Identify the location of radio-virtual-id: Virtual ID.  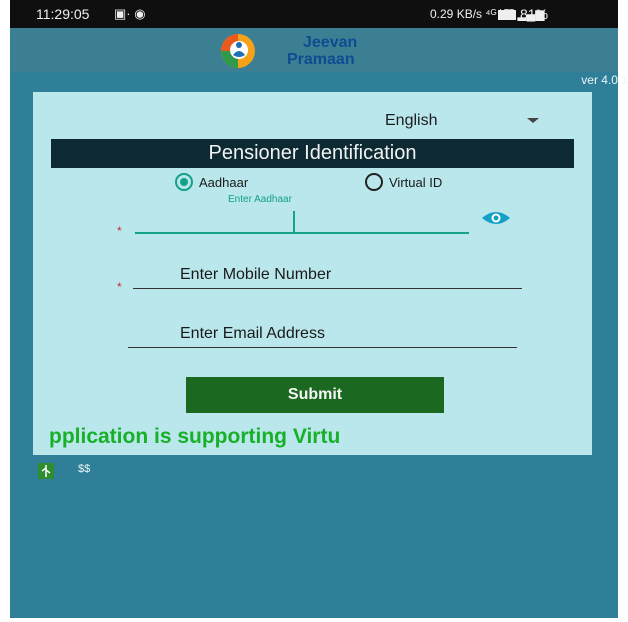
(403, 182).